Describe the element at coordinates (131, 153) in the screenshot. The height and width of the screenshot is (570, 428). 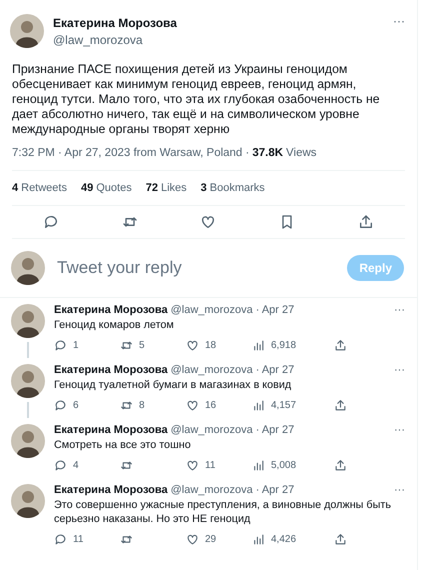
I see `tweet-meta: 7:32 PM · Apr 27, 2023 from Warsaw, Poland ·` at that location.